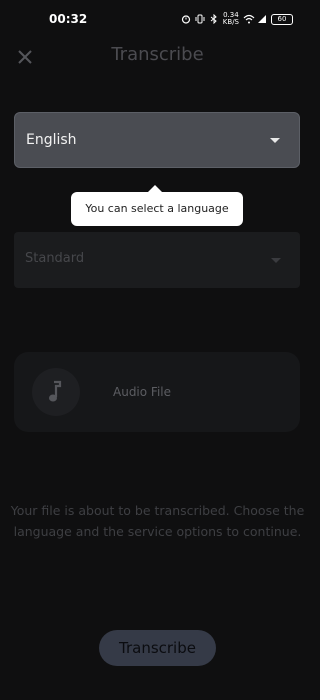  I want to click on status-icons: 0.34 KB/S 60, so click(237, 19).